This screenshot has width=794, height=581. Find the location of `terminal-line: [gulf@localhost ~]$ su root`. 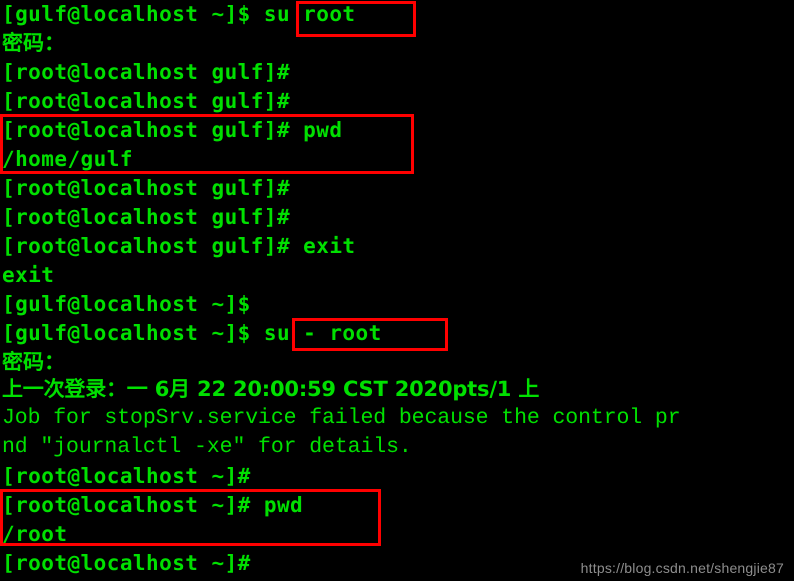

terminal-line: [gulf@localhost ~]$ su root is located at coordinates (179, 14).